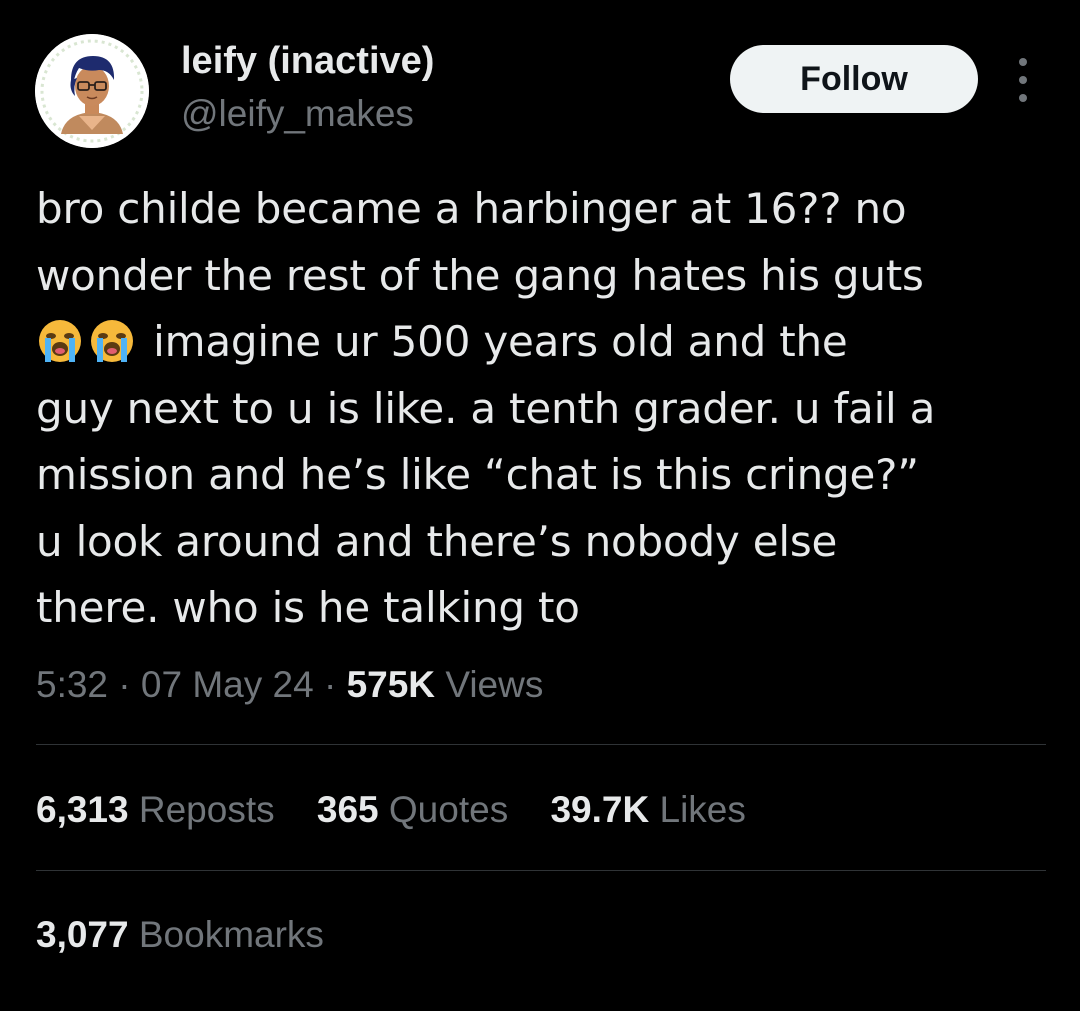 The width and height of the screenshot is (1080, 1011). I want to click on likes-count: 39.7K, so click(600, 809).